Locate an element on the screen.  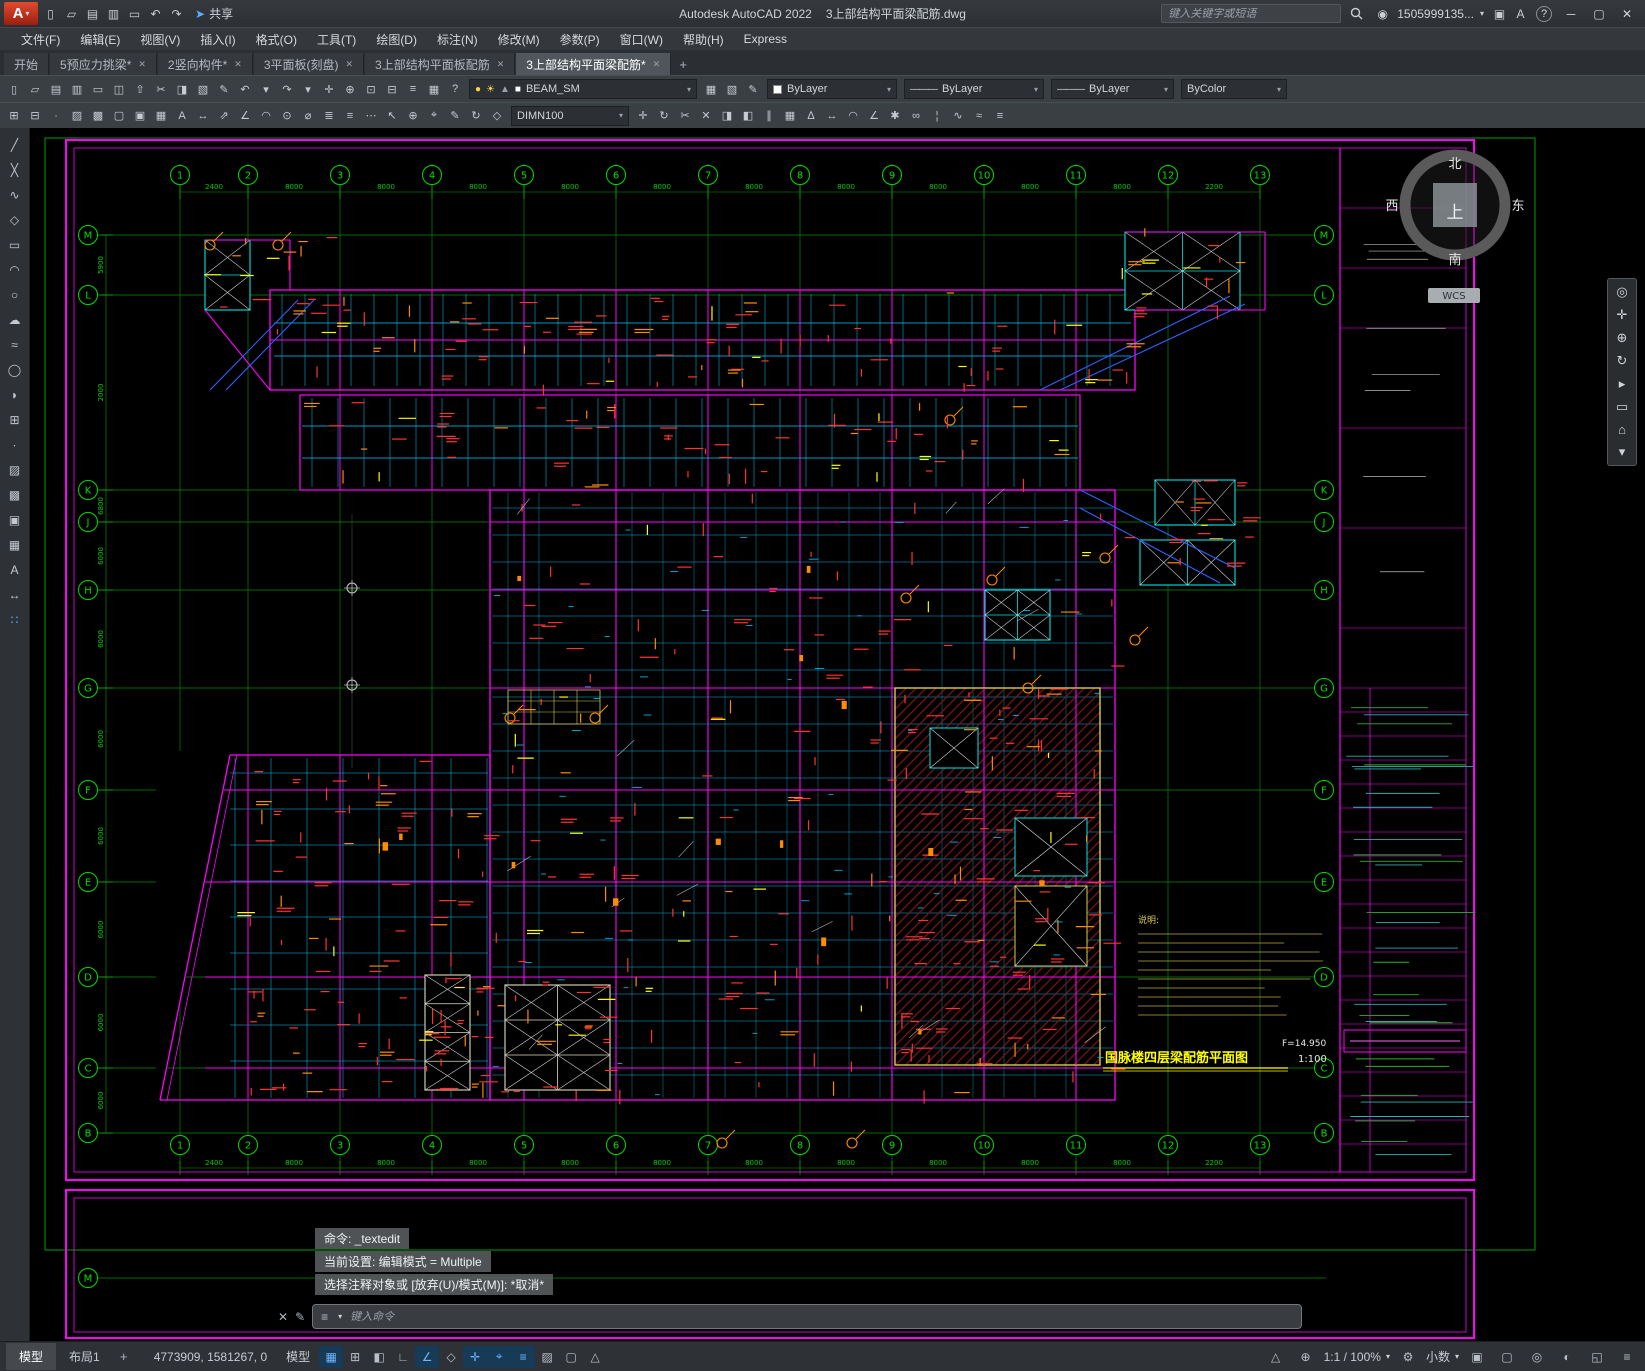
workspace-switching-button: ⚙ is located at coordinates (1408, 1357).